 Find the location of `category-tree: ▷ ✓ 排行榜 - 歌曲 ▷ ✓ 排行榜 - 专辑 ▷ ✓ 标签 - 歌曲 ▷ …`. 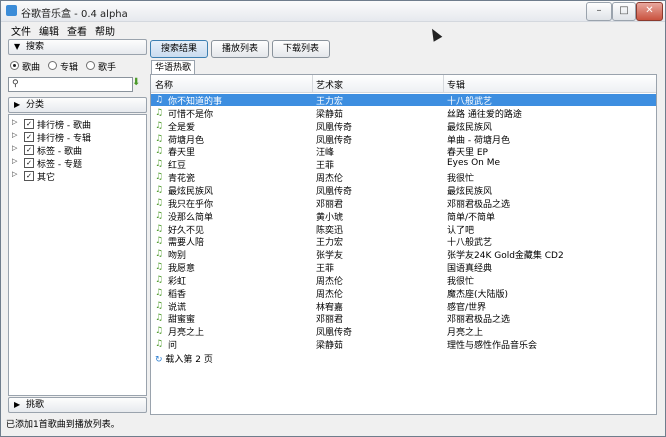

category-tree: ▷ ✓ 排行榜 - 歌曲 ▷ ✓ 排行榜 - 专辑 ▷ ✓ 标签 - 歌曲 ▷ … is located at coordinates (77, 255).